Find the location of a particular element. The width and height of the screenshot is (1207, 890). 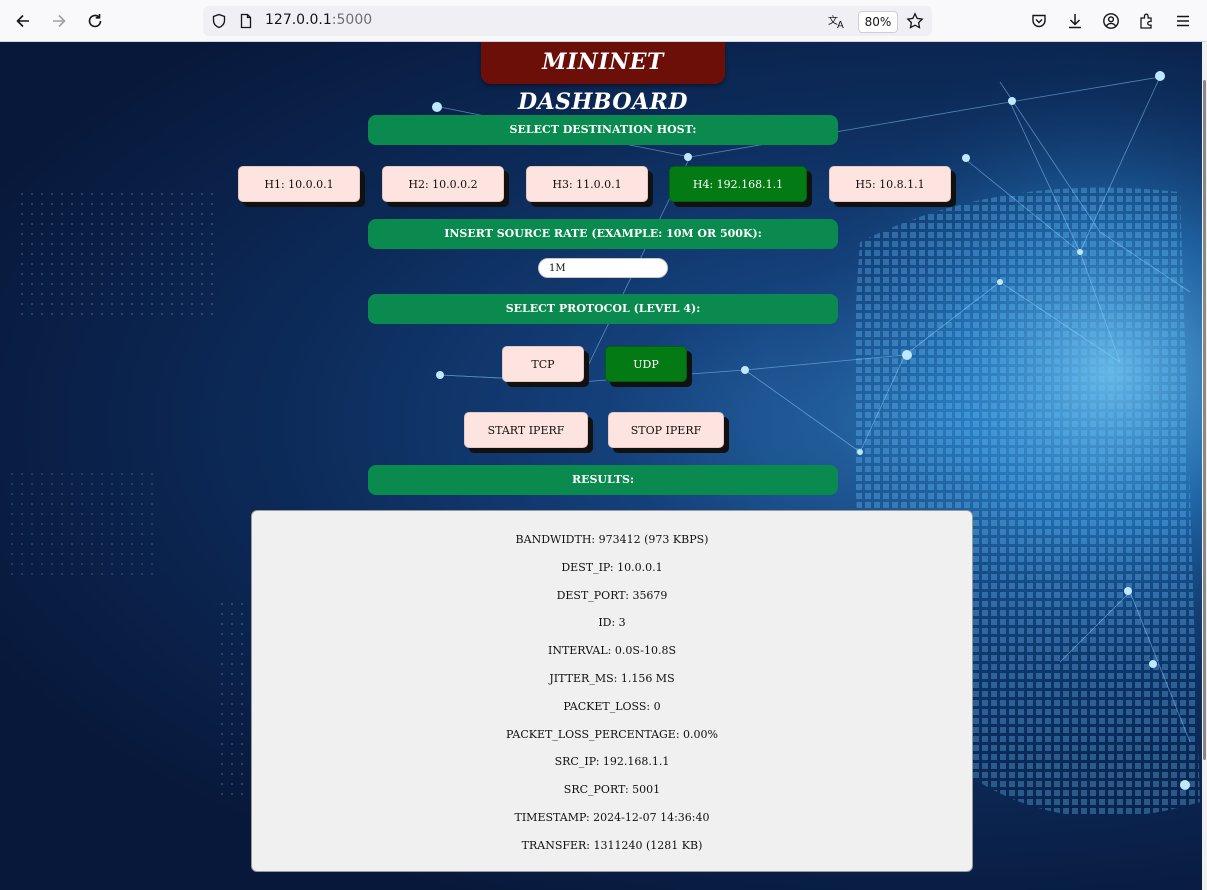

source-rate-input: 1M is located at coordinates (603, 268).